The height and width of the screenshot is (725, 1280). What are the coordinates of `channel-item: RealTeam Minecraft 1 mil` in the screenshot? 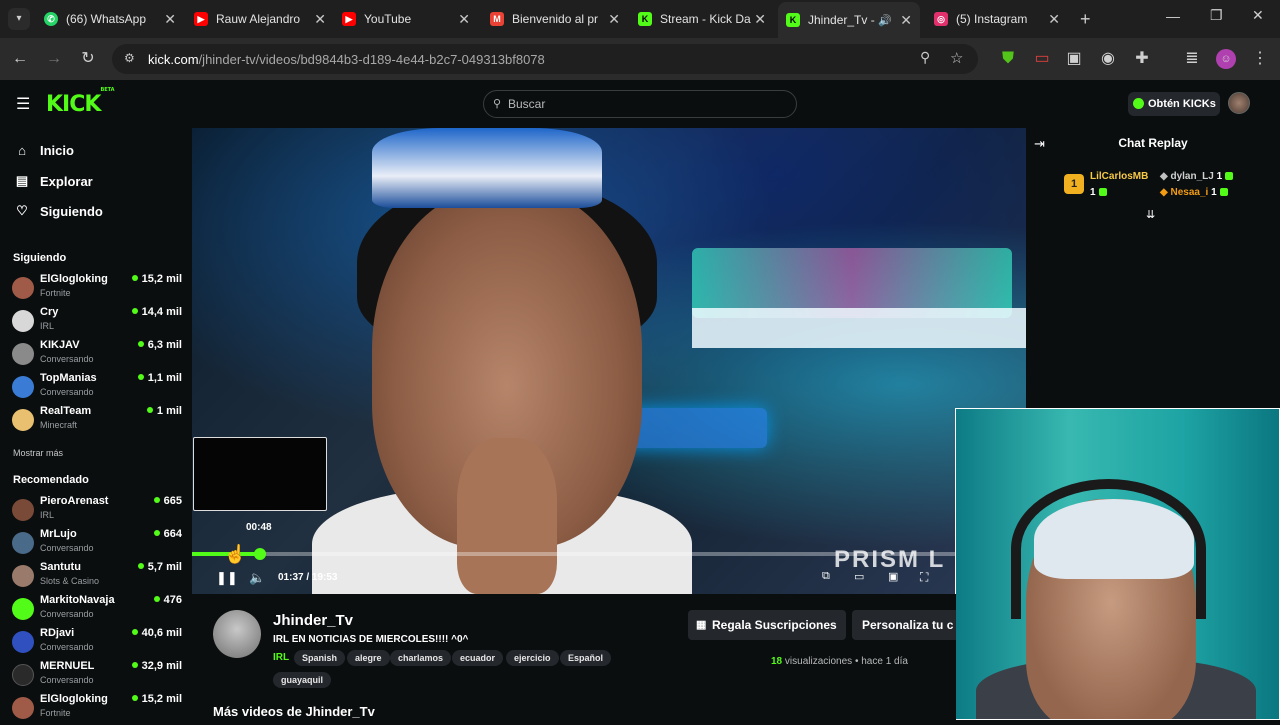 It's located at (97, 421).